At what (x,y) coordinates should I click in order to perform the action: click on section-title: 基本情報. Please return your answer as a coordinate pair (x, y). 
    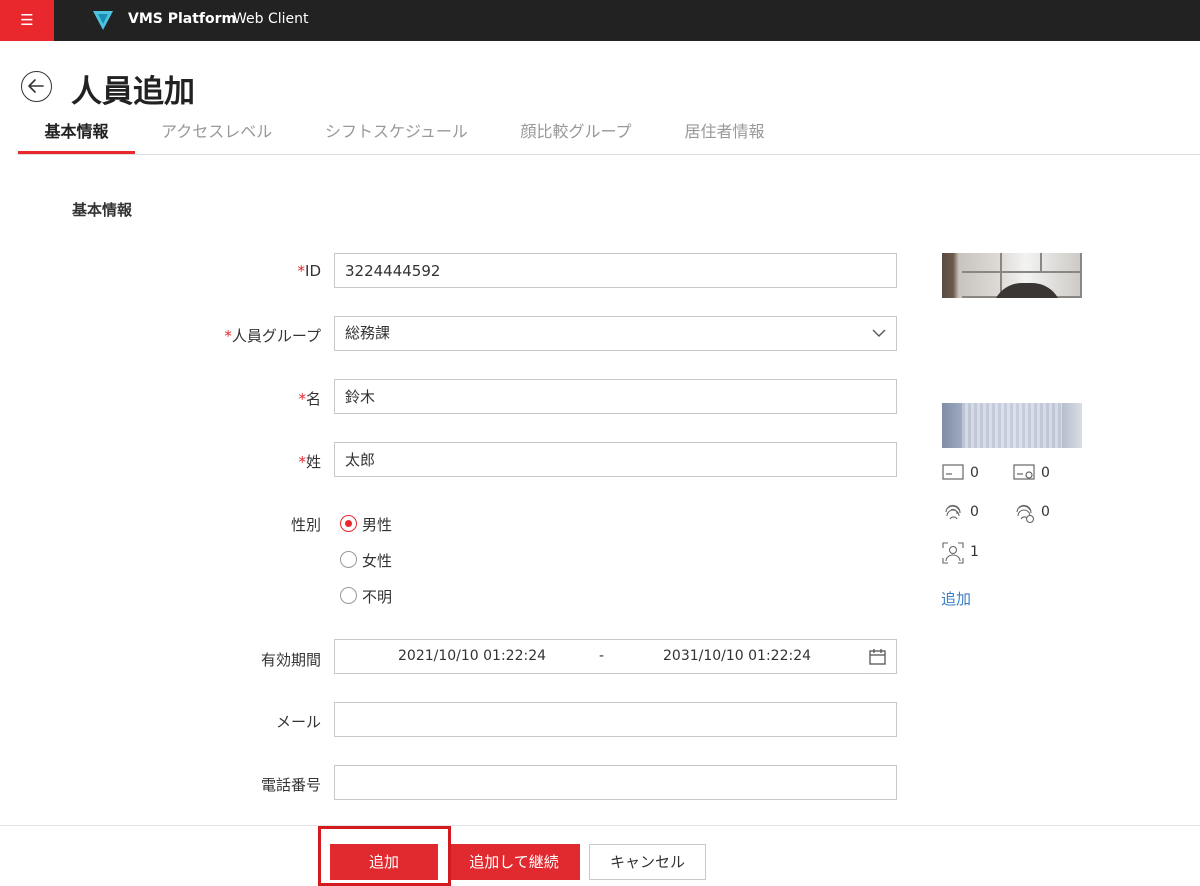
    Looking at the image, I should click on (102, 210).